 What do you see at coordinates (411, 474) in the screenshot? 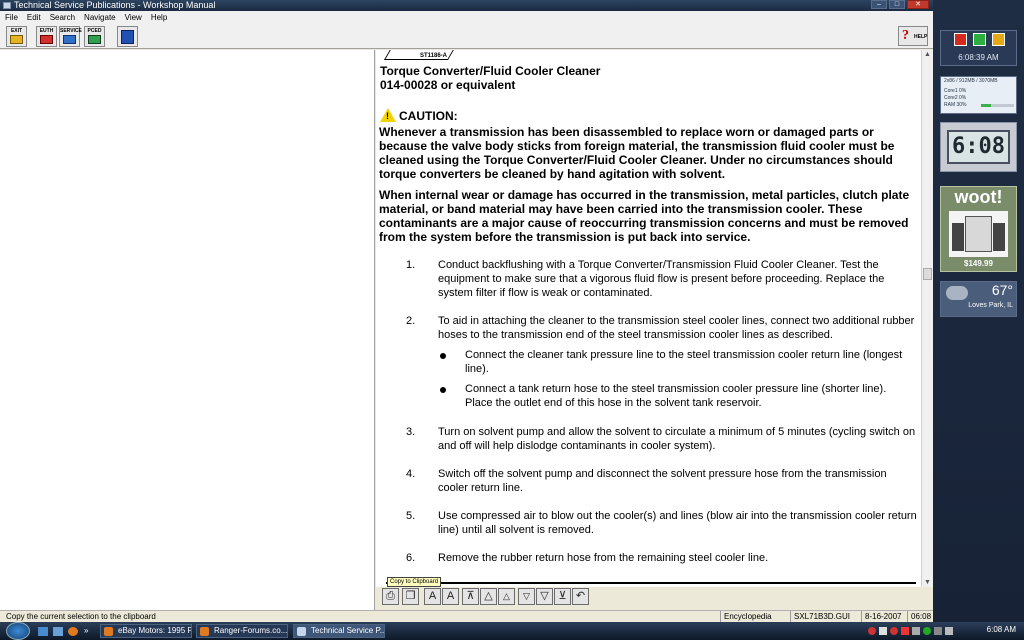
I see `step-number: 4.` at bounding box center [411, 474].